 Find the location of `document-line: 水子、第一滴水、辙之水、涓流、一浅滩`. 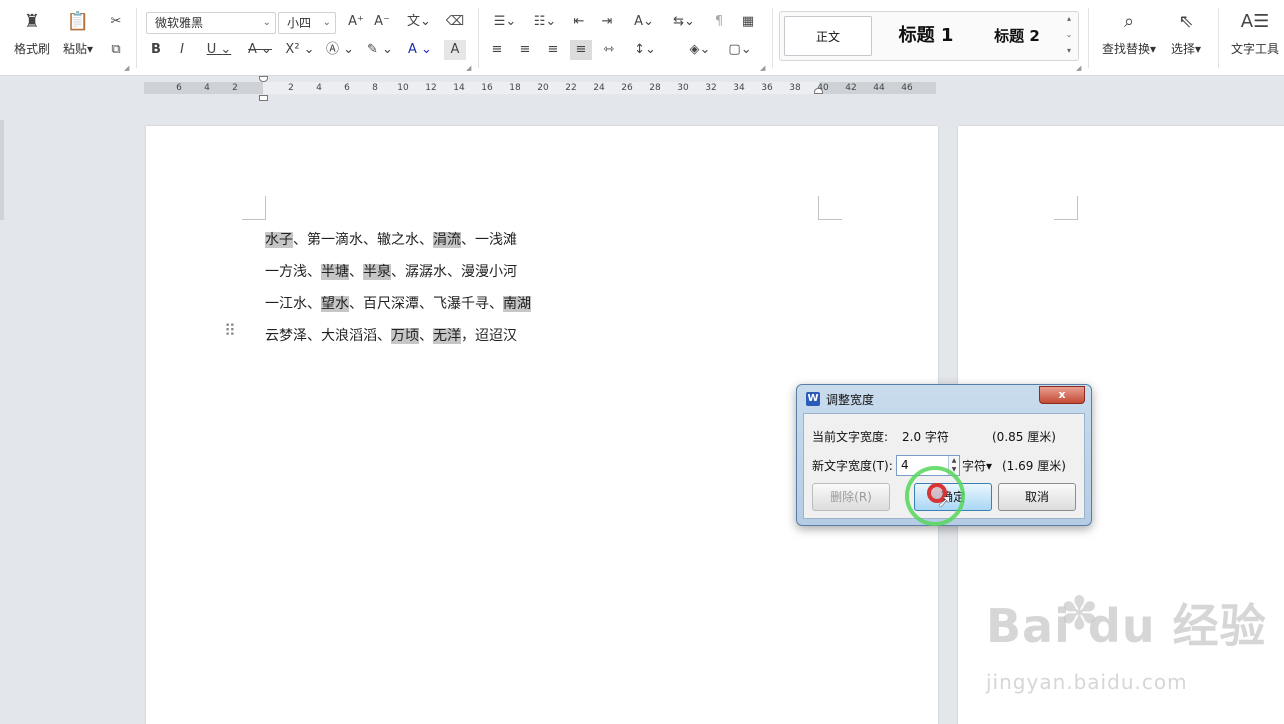

document-line: 水子、第一滴水、辙之水、涓流、一浅滩 is located at coordinates (391, 240).